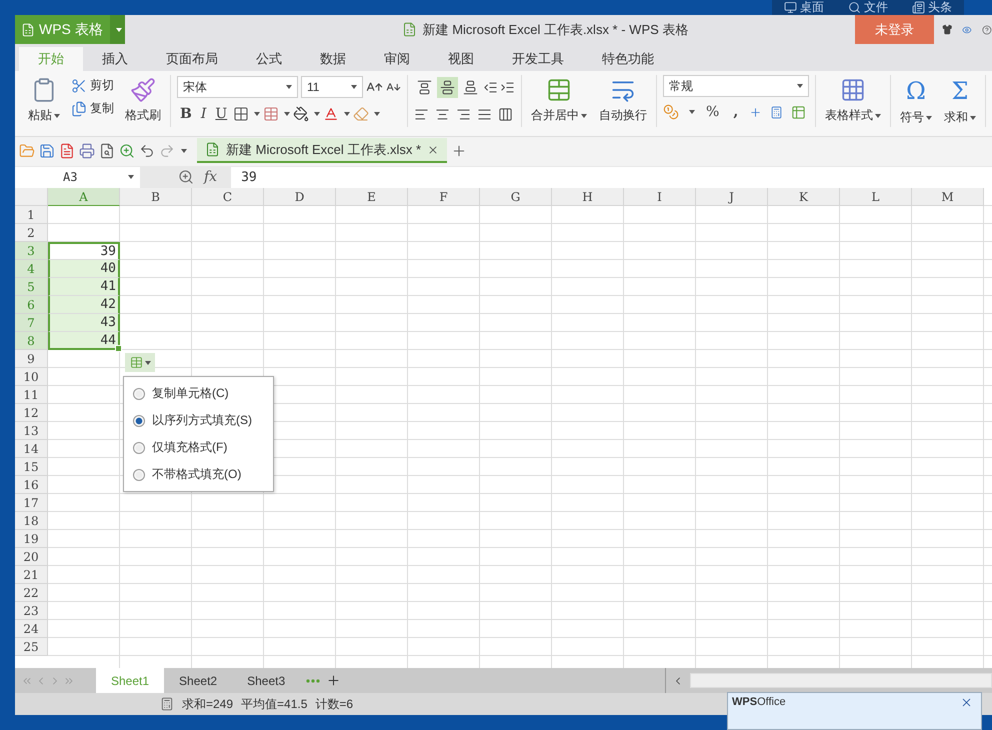  Describe the element at coordinates (198, 474) in the screenshot. I see `menu-item: 不带格式填充(O)` at that location.